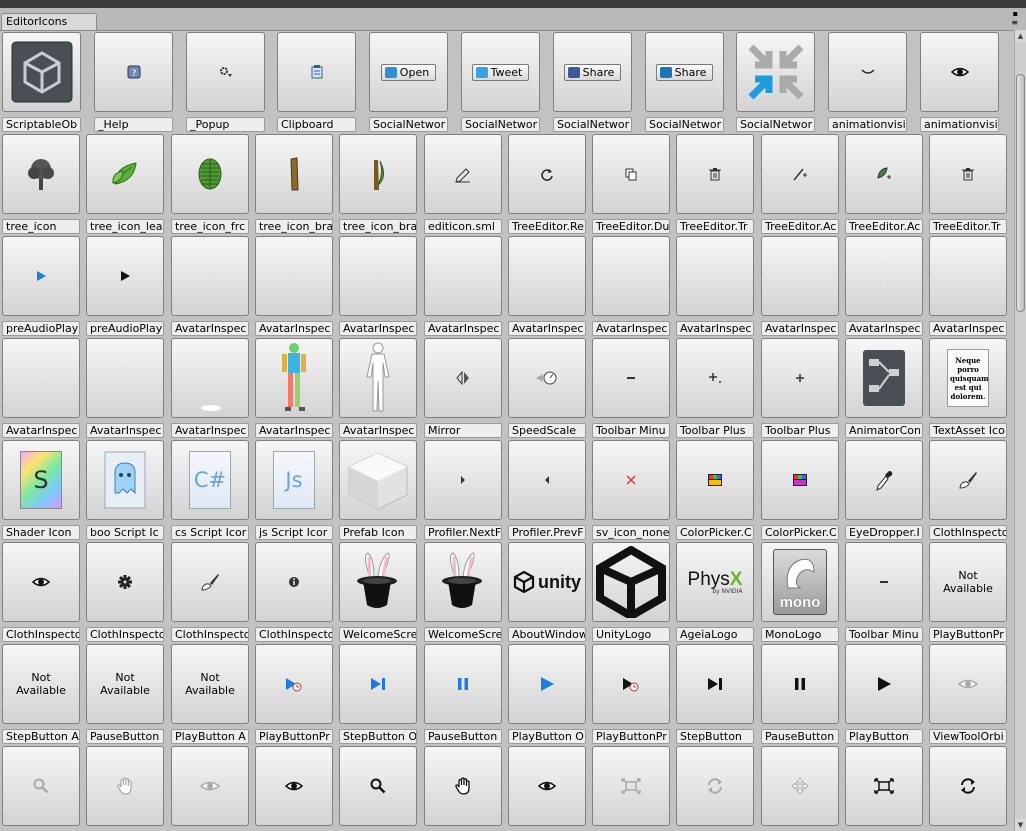 This screenshot has height=831, width=1026. I want to click on icon-preview-button: Tweet, so click(500, 72).